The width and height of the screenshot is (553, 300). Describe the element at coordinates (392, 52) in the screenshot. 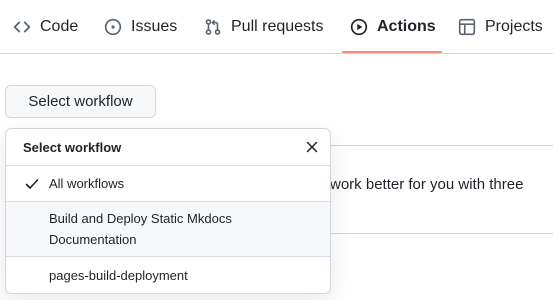

I see `active-tab-indicator` at that location.